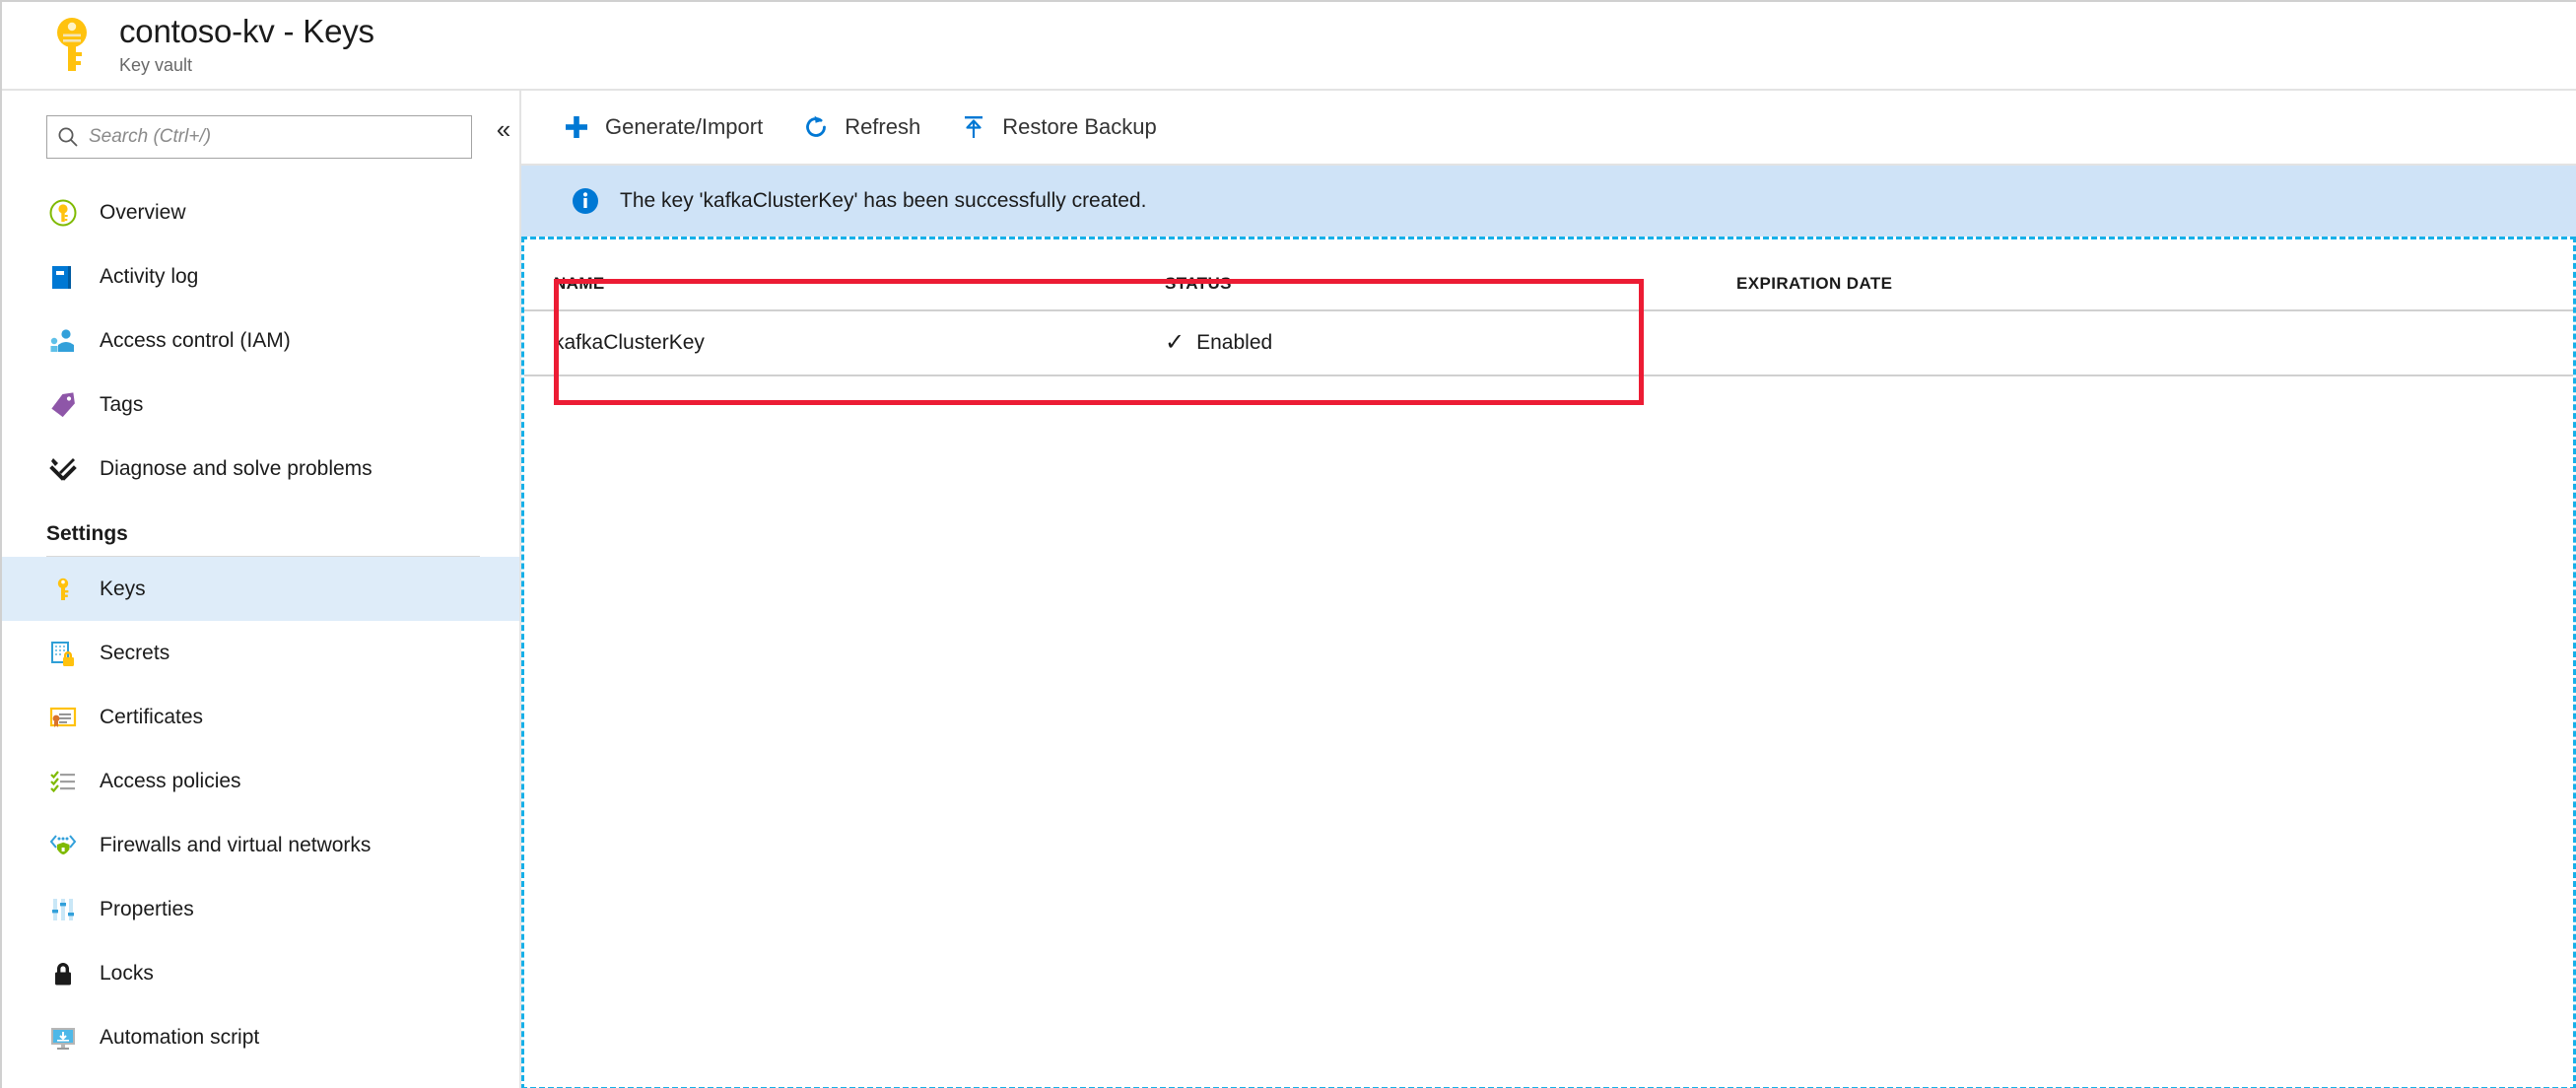 The image size is (2576, 1088). I want to click on certificate-icon, so click(63, 717).